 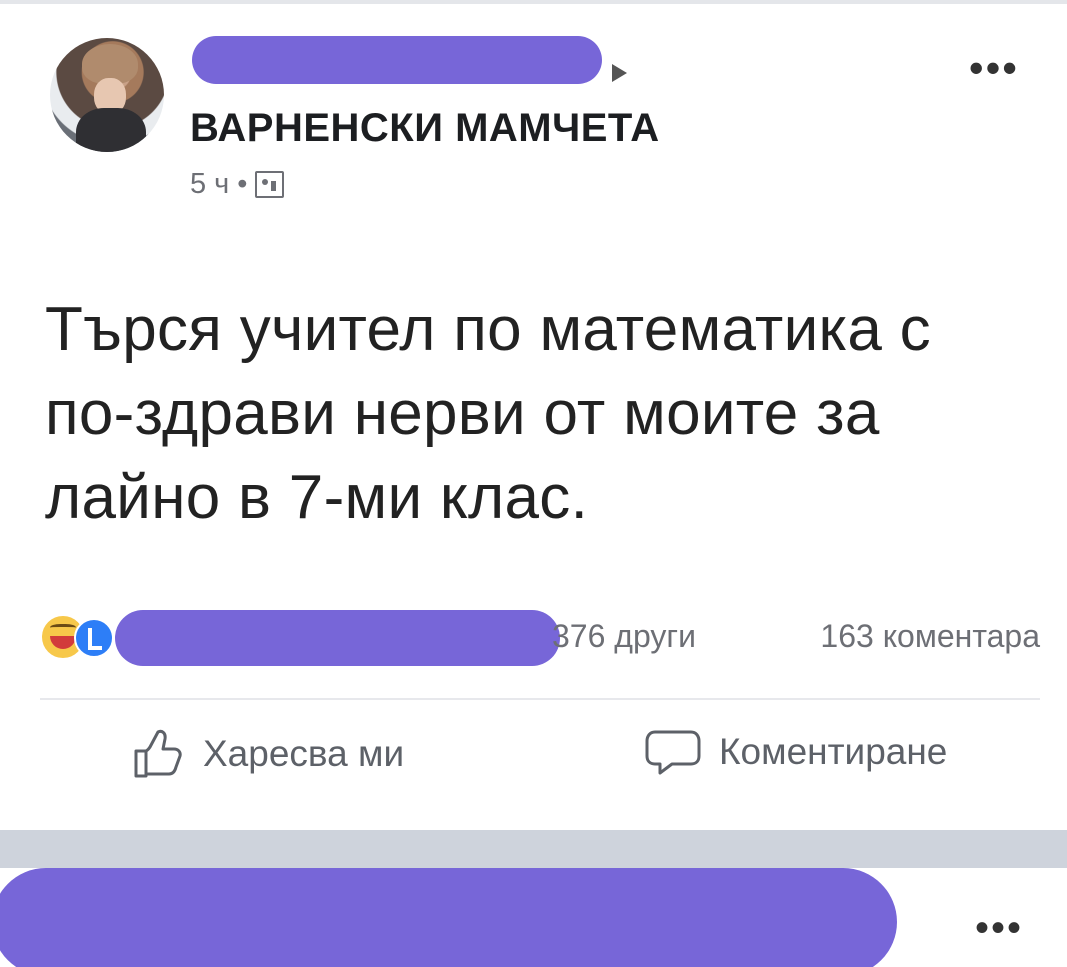 What do you see at coordinates (619, 73) in the screenshot?
I see `group-arrow-icon` at bounding box center [619, 73].